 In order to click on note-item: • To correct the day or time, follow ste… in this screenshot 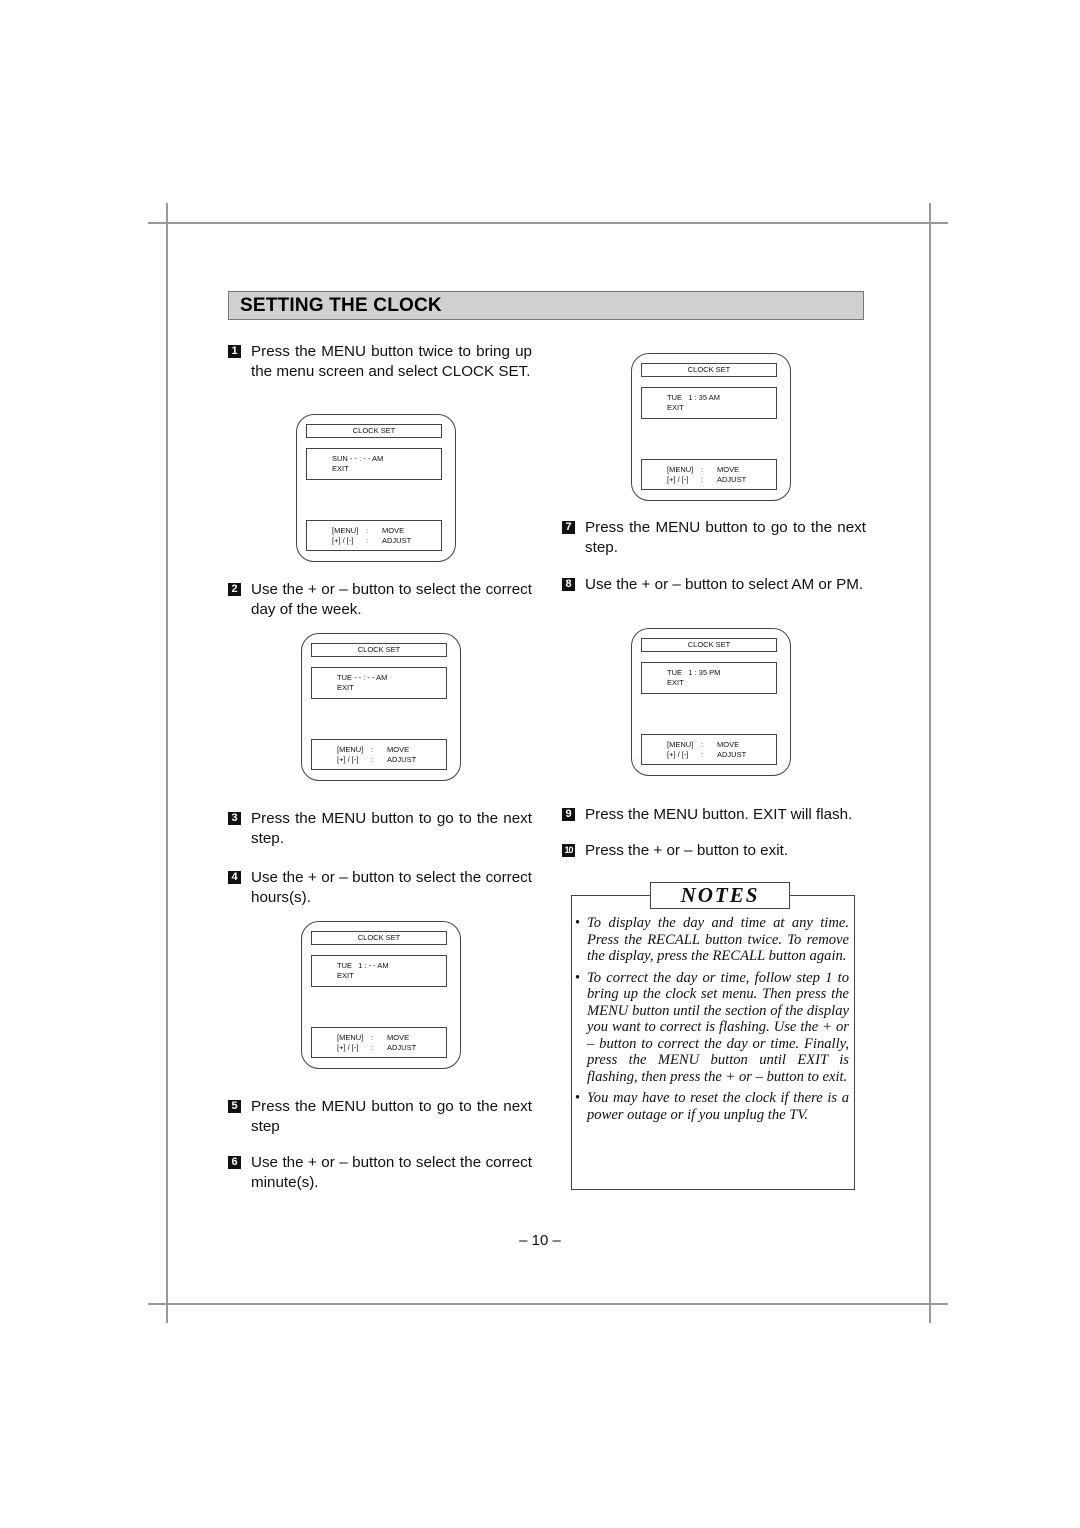, I will do `click(712, 1028)`.